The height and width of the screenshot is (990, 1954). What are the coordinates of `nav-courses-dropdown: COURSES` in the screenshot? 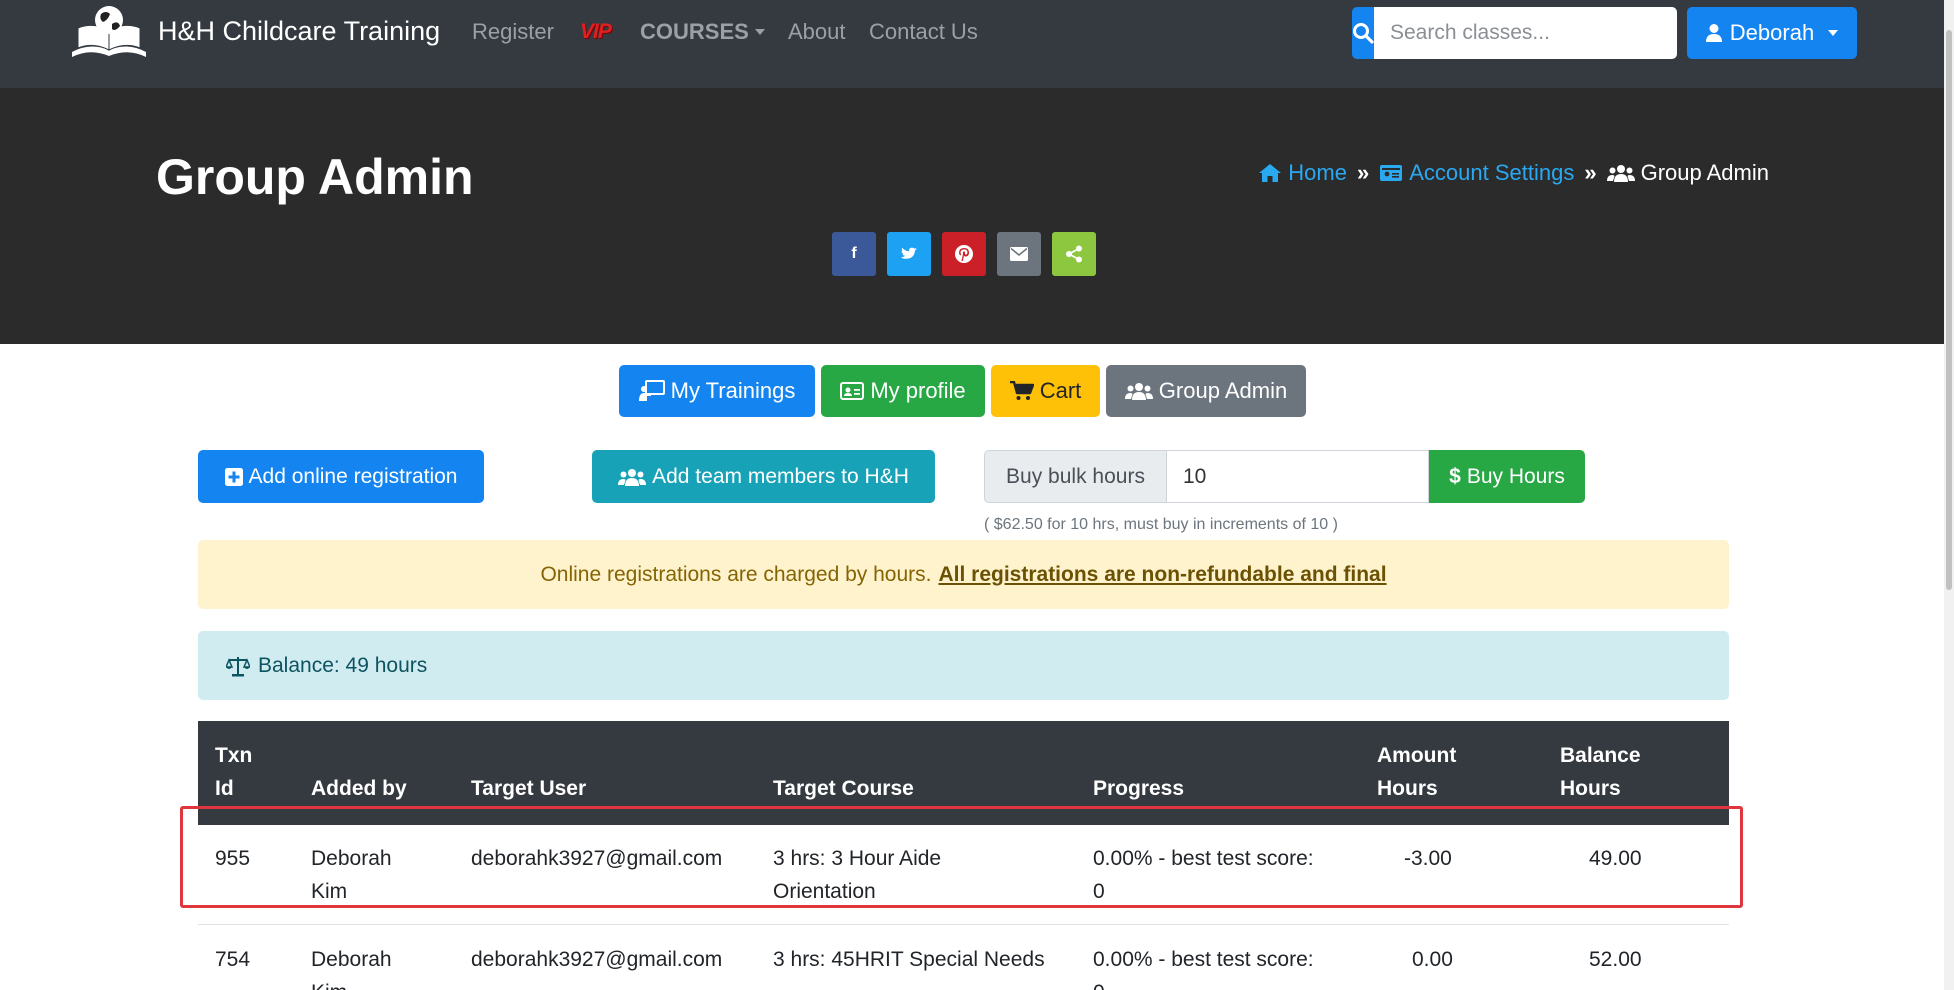 It's located at (702, 32).